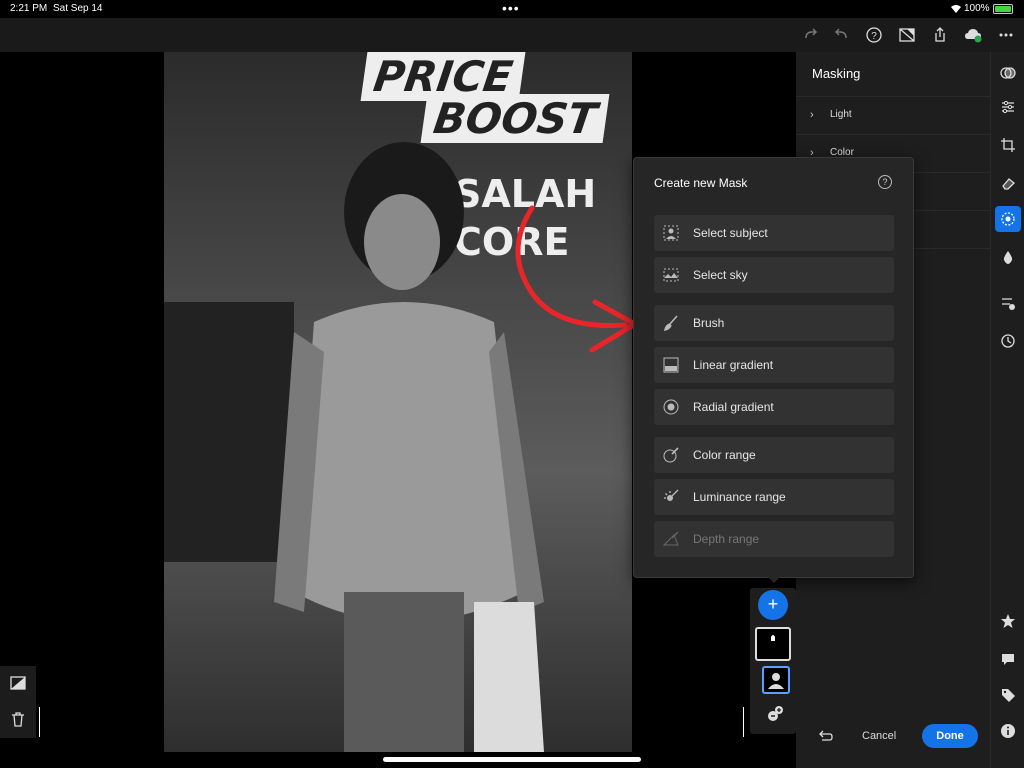  Describe the element at coordinates (730, 233) in the screenshot. I see `option-label: Select subject` at that location.